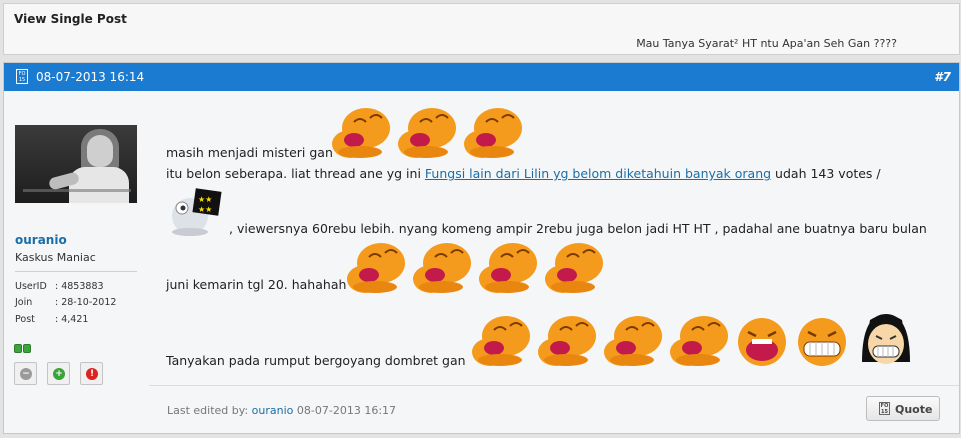  What do you see at coordinates (481, 77) in the screenshot?
I see `post-header: FO 15 08-07-2013 16:14 #7` at bounding box center [481, 77].